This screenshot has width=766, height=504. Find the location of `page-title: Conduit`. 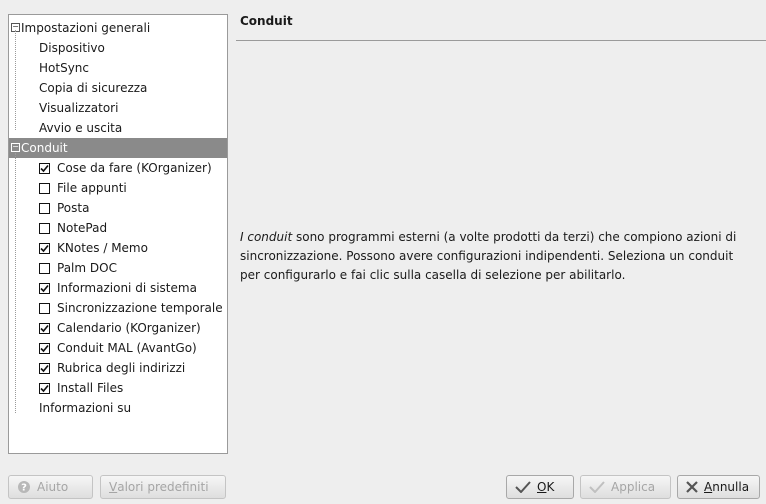

page-title: Conduit is located at coordinates (266, 21).